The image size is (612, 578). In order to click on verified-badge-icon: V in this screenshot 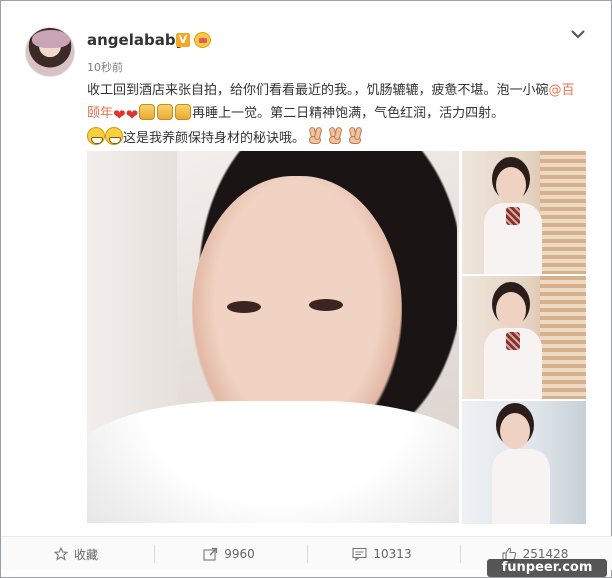, I will do `click(183, 40)`.